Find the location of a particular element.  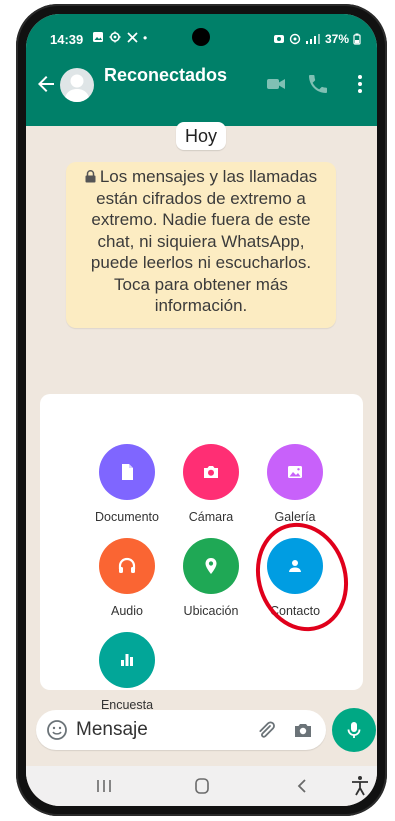

back-arrow-icon is located at coordinates (46, 84).